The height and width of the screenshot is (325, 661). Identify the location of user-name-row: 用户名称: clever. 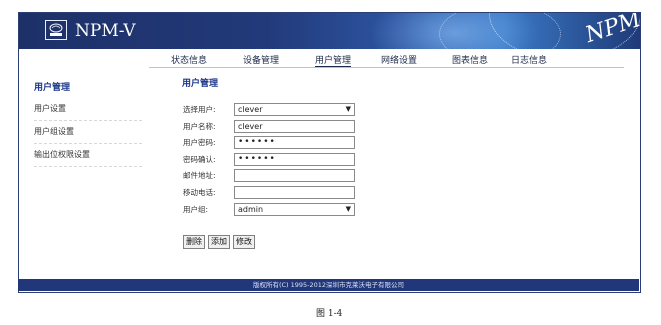
(273, 126).